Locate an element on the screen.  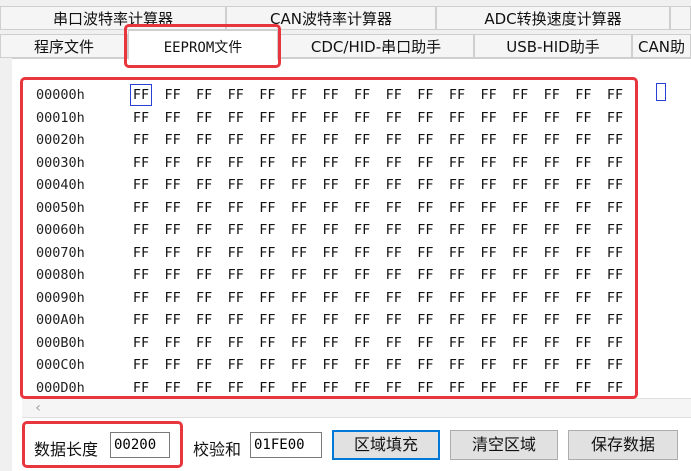
tab-uart-baud-calculator: 串口波特率计算器 is located at coordinates (113, 18).